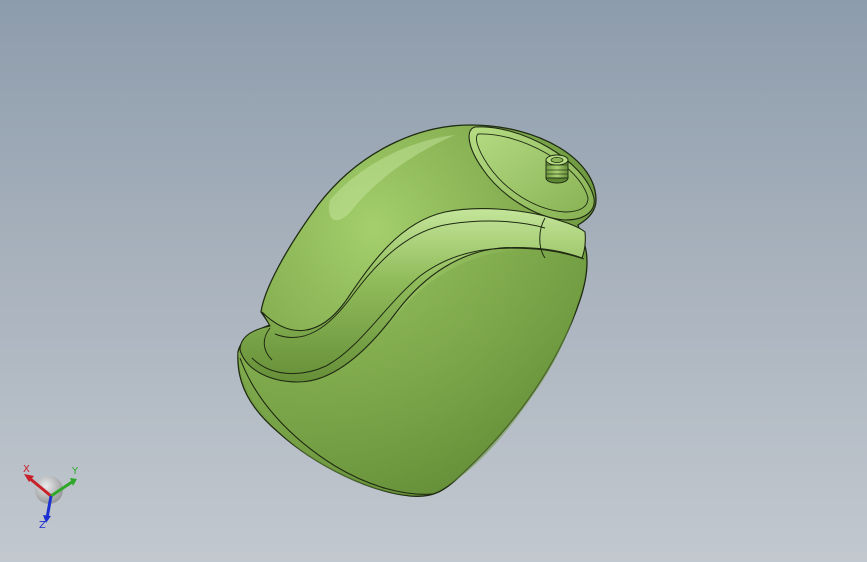  I want to click on z-axis-label: Z, so click(42, 525).